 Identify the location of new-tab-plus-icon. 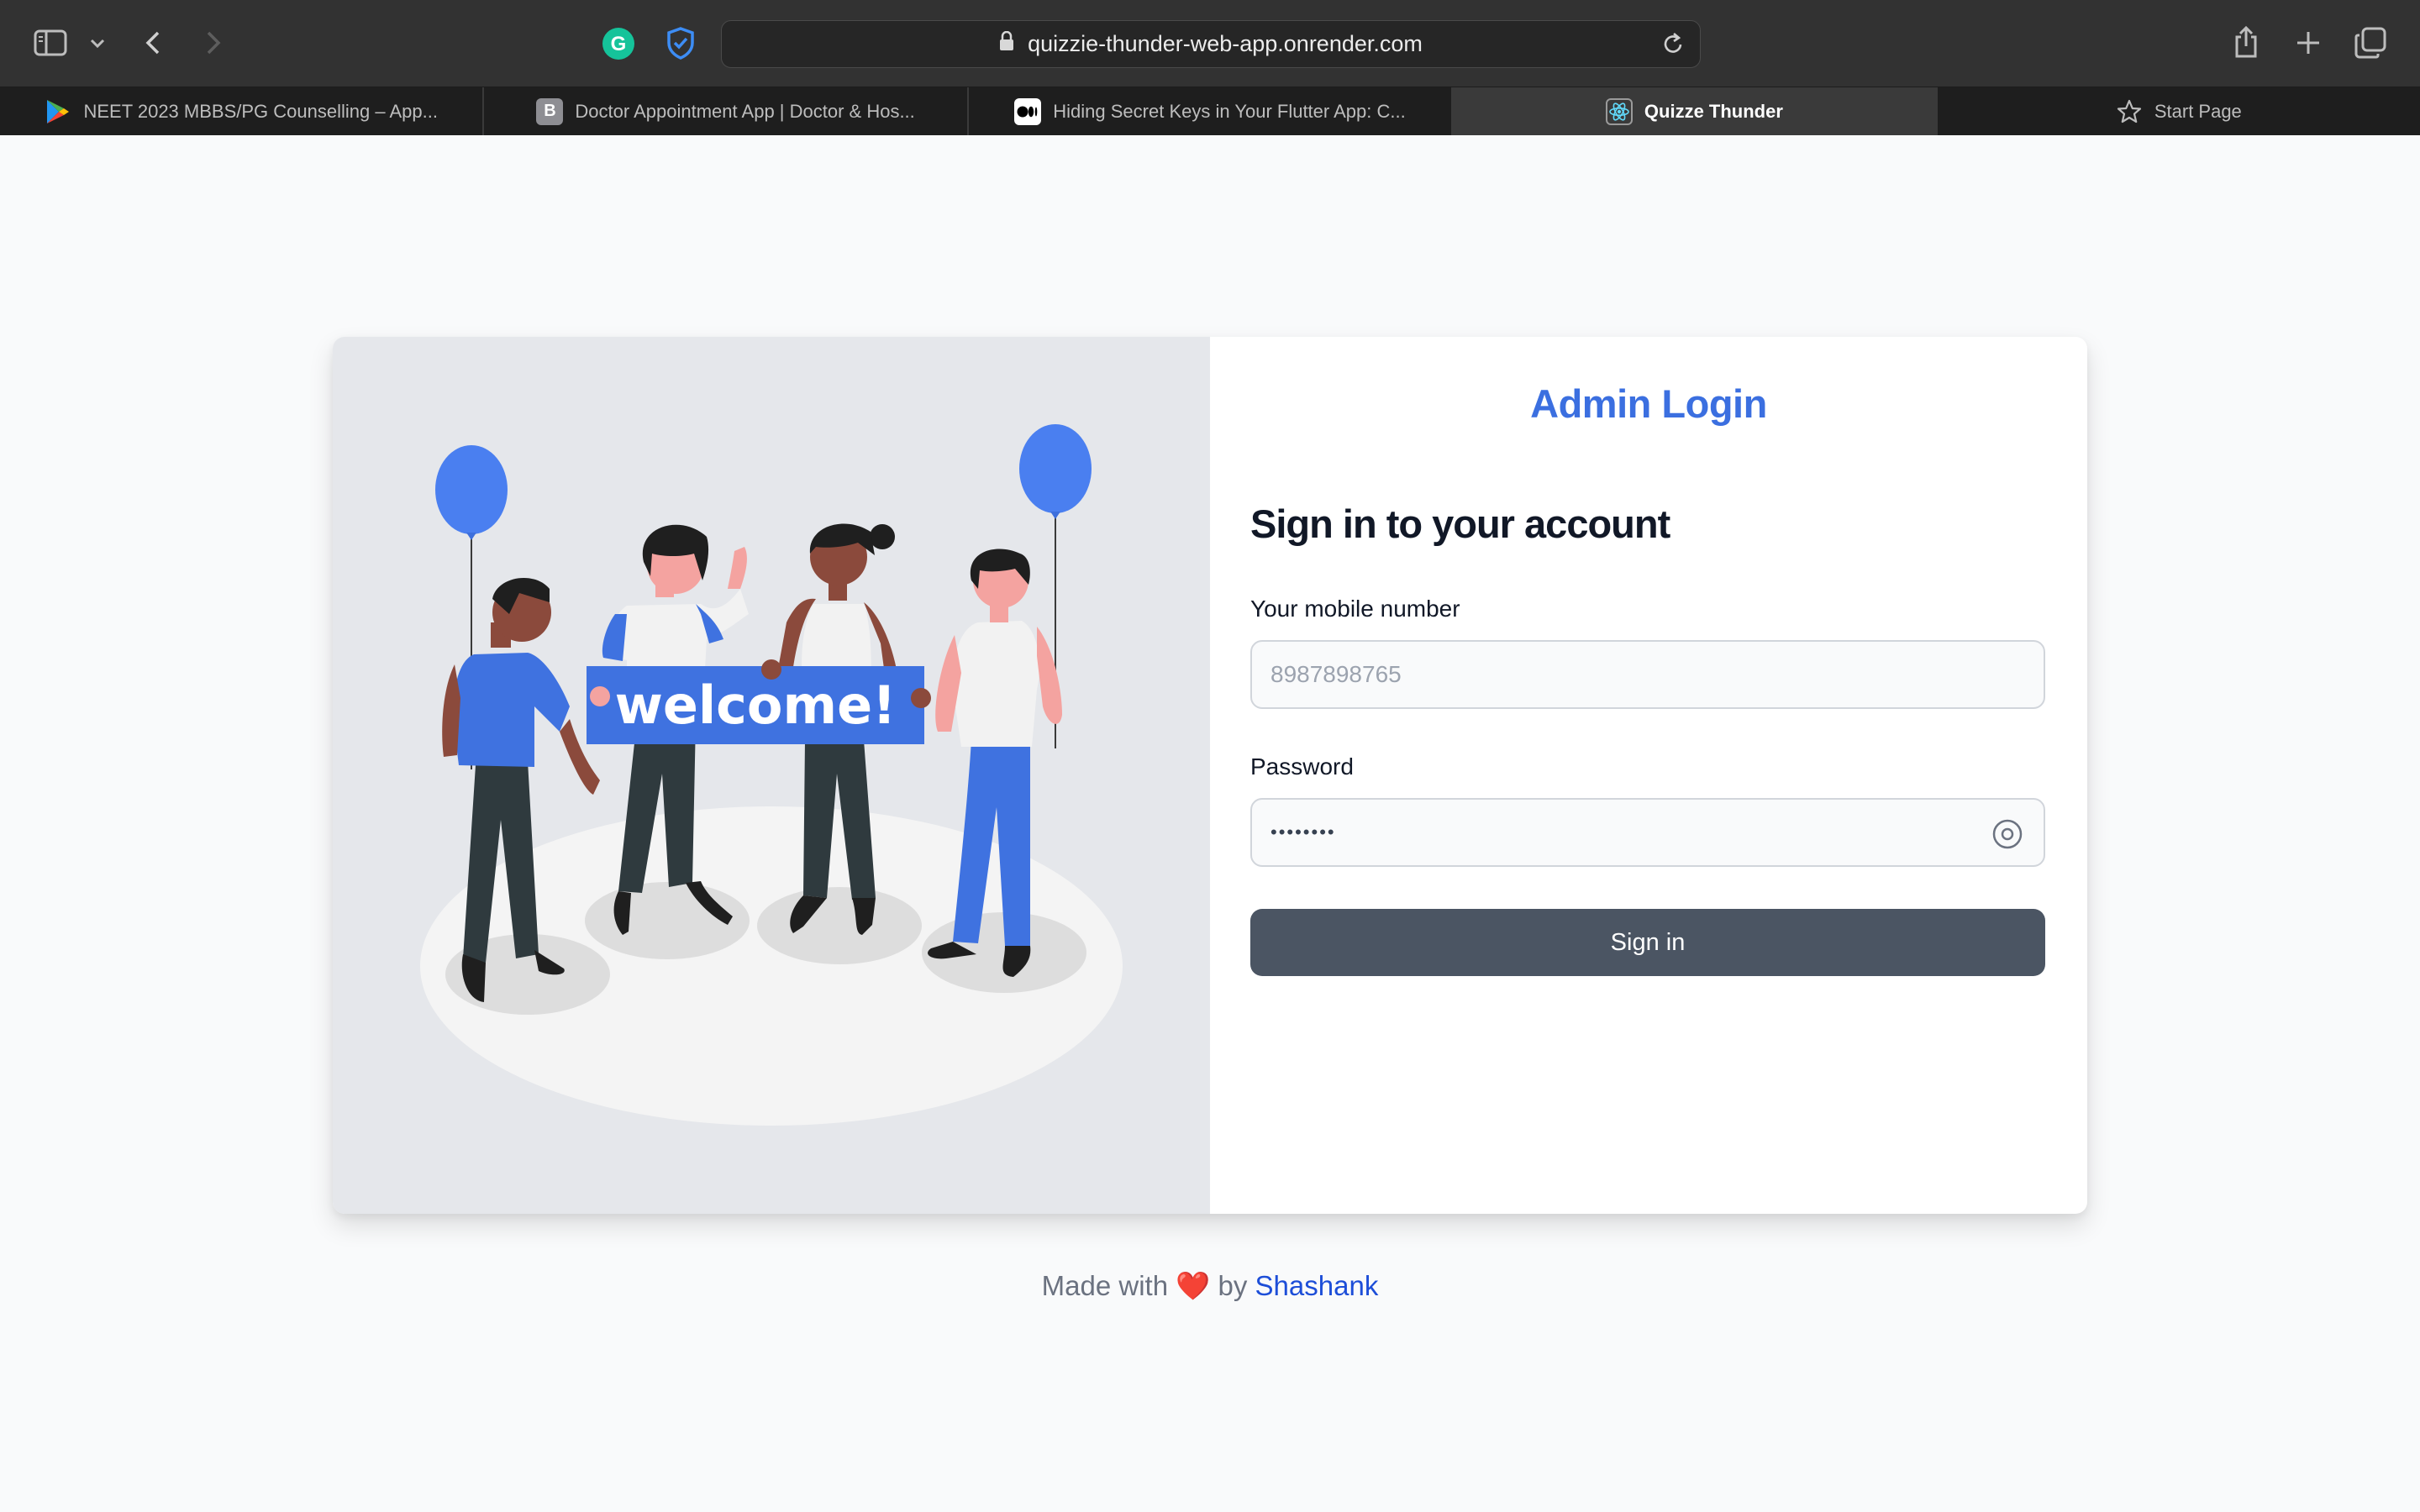
(2308, 43).